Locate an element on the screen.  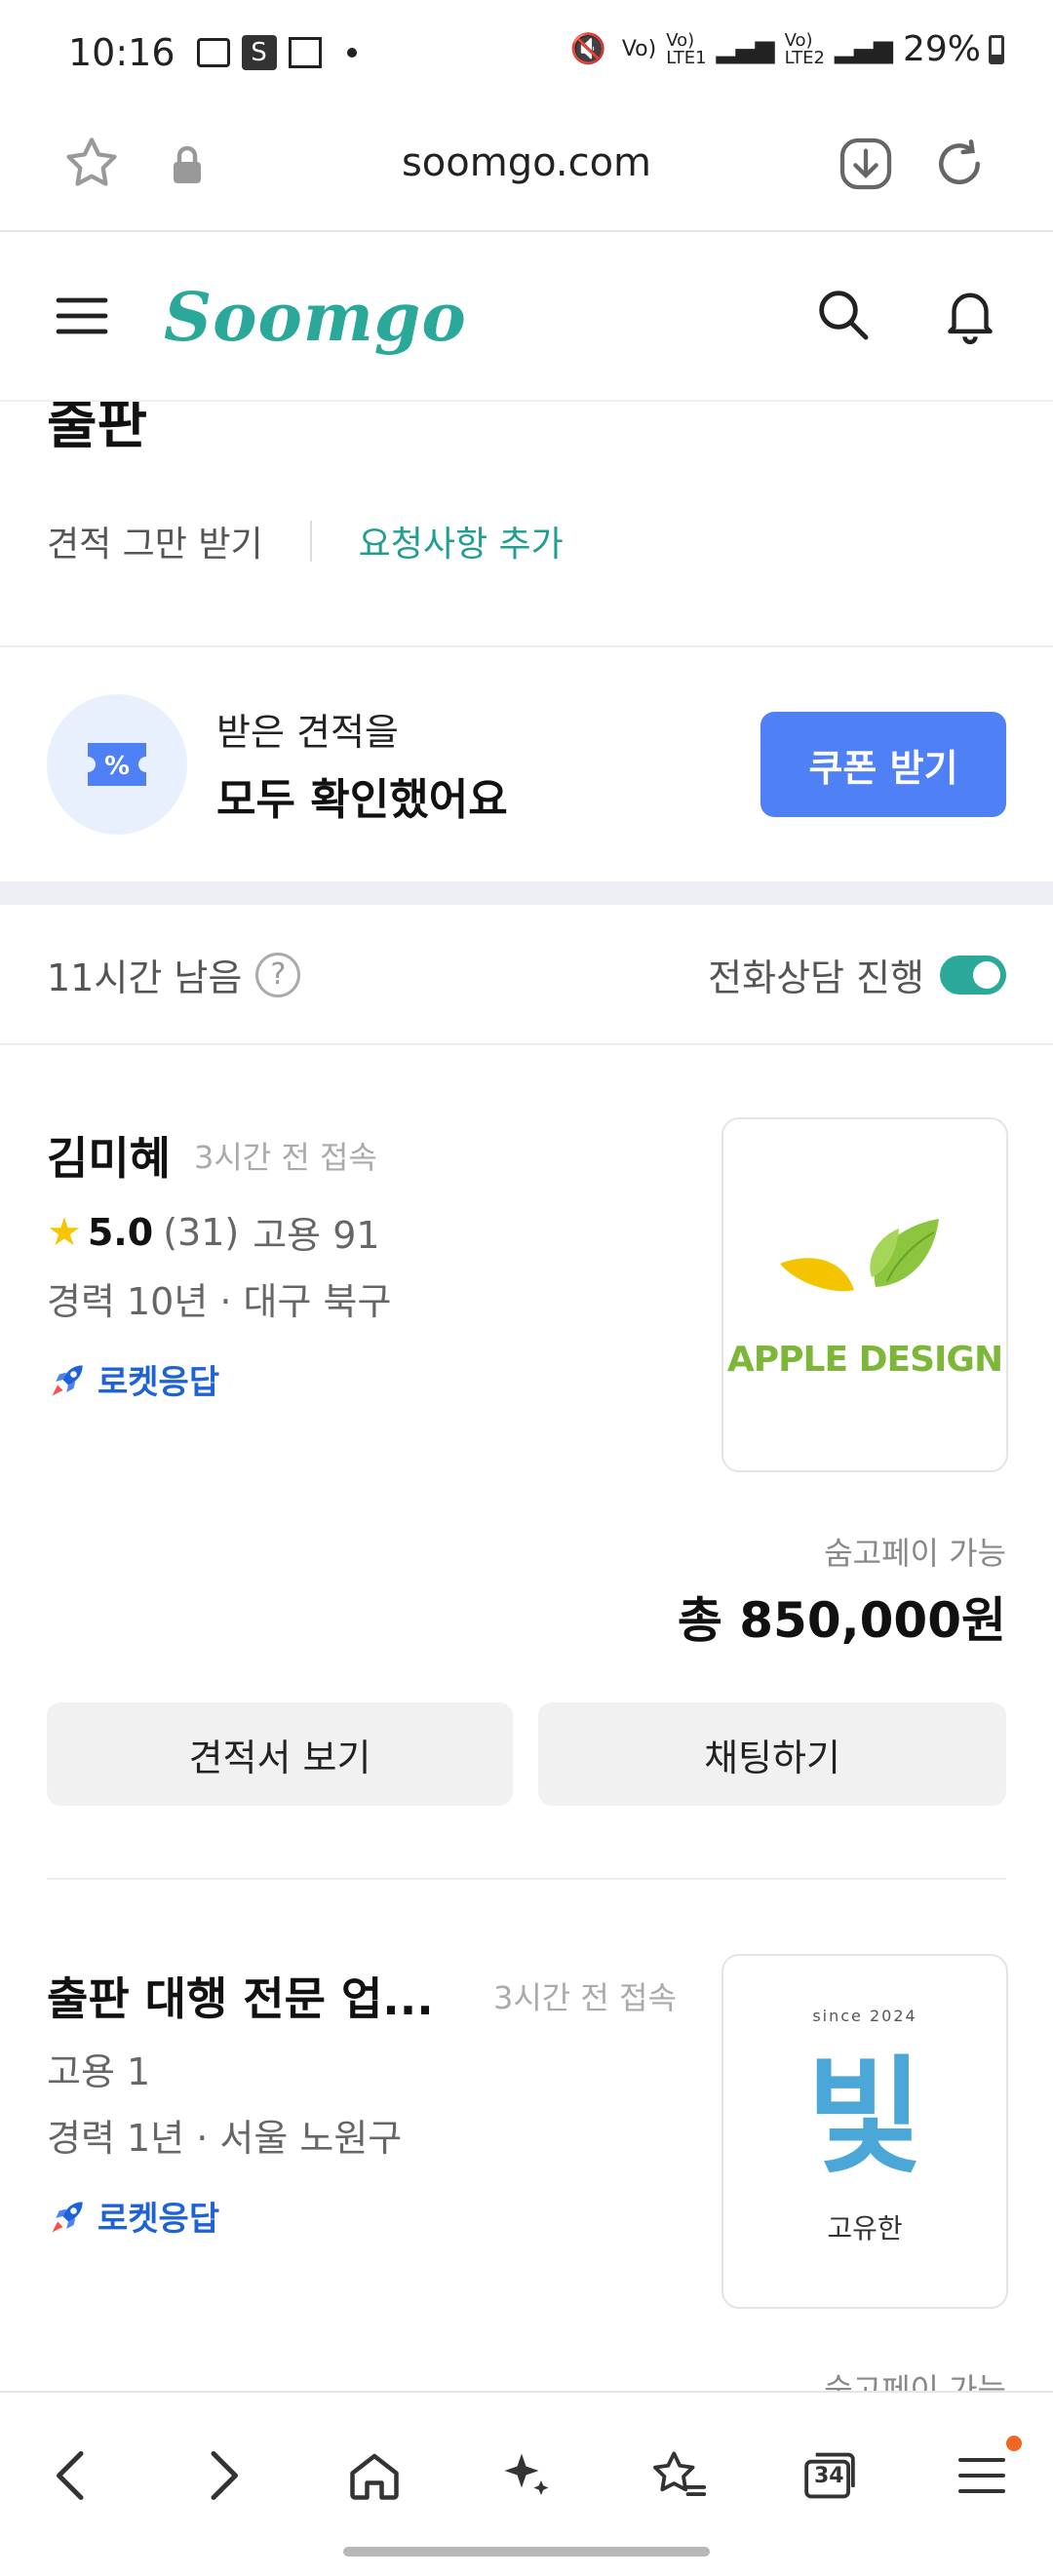
thumbnail-since-text: since 2024 is located at coordinates (864, 2016).